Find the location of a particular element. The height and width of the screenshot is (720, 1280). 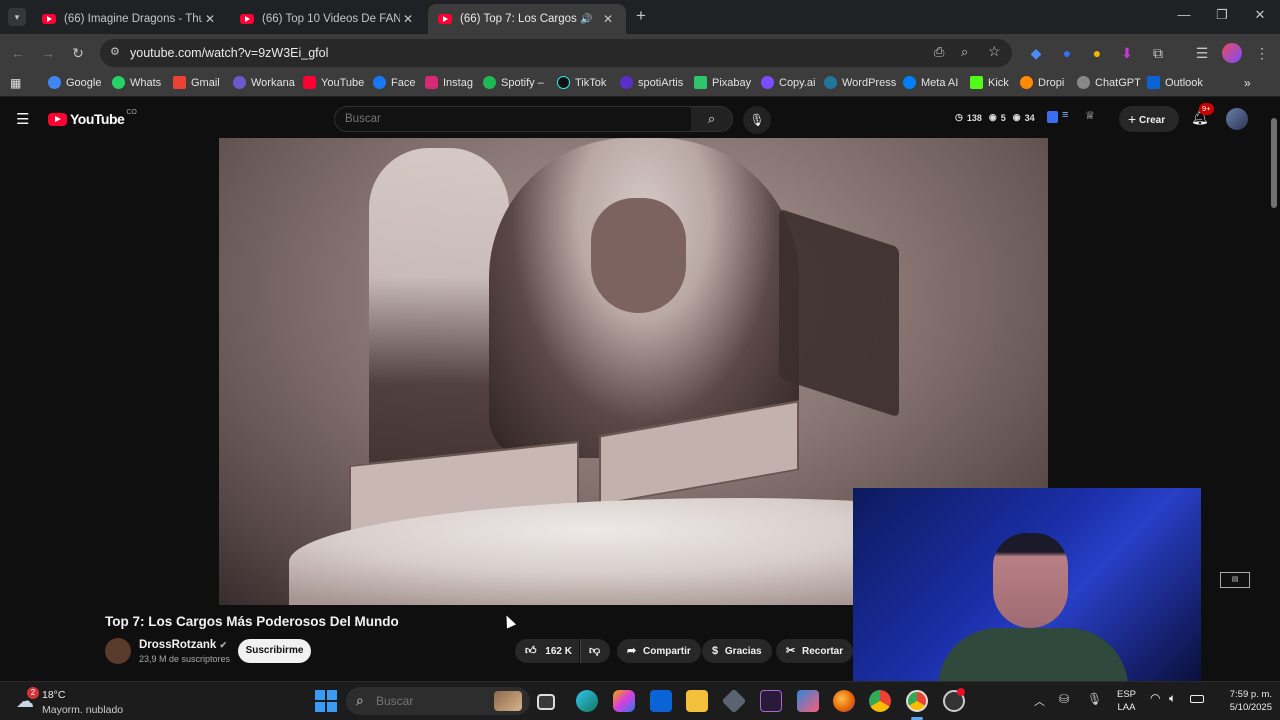

tiktok-icon is located at coordinates (563, 82).